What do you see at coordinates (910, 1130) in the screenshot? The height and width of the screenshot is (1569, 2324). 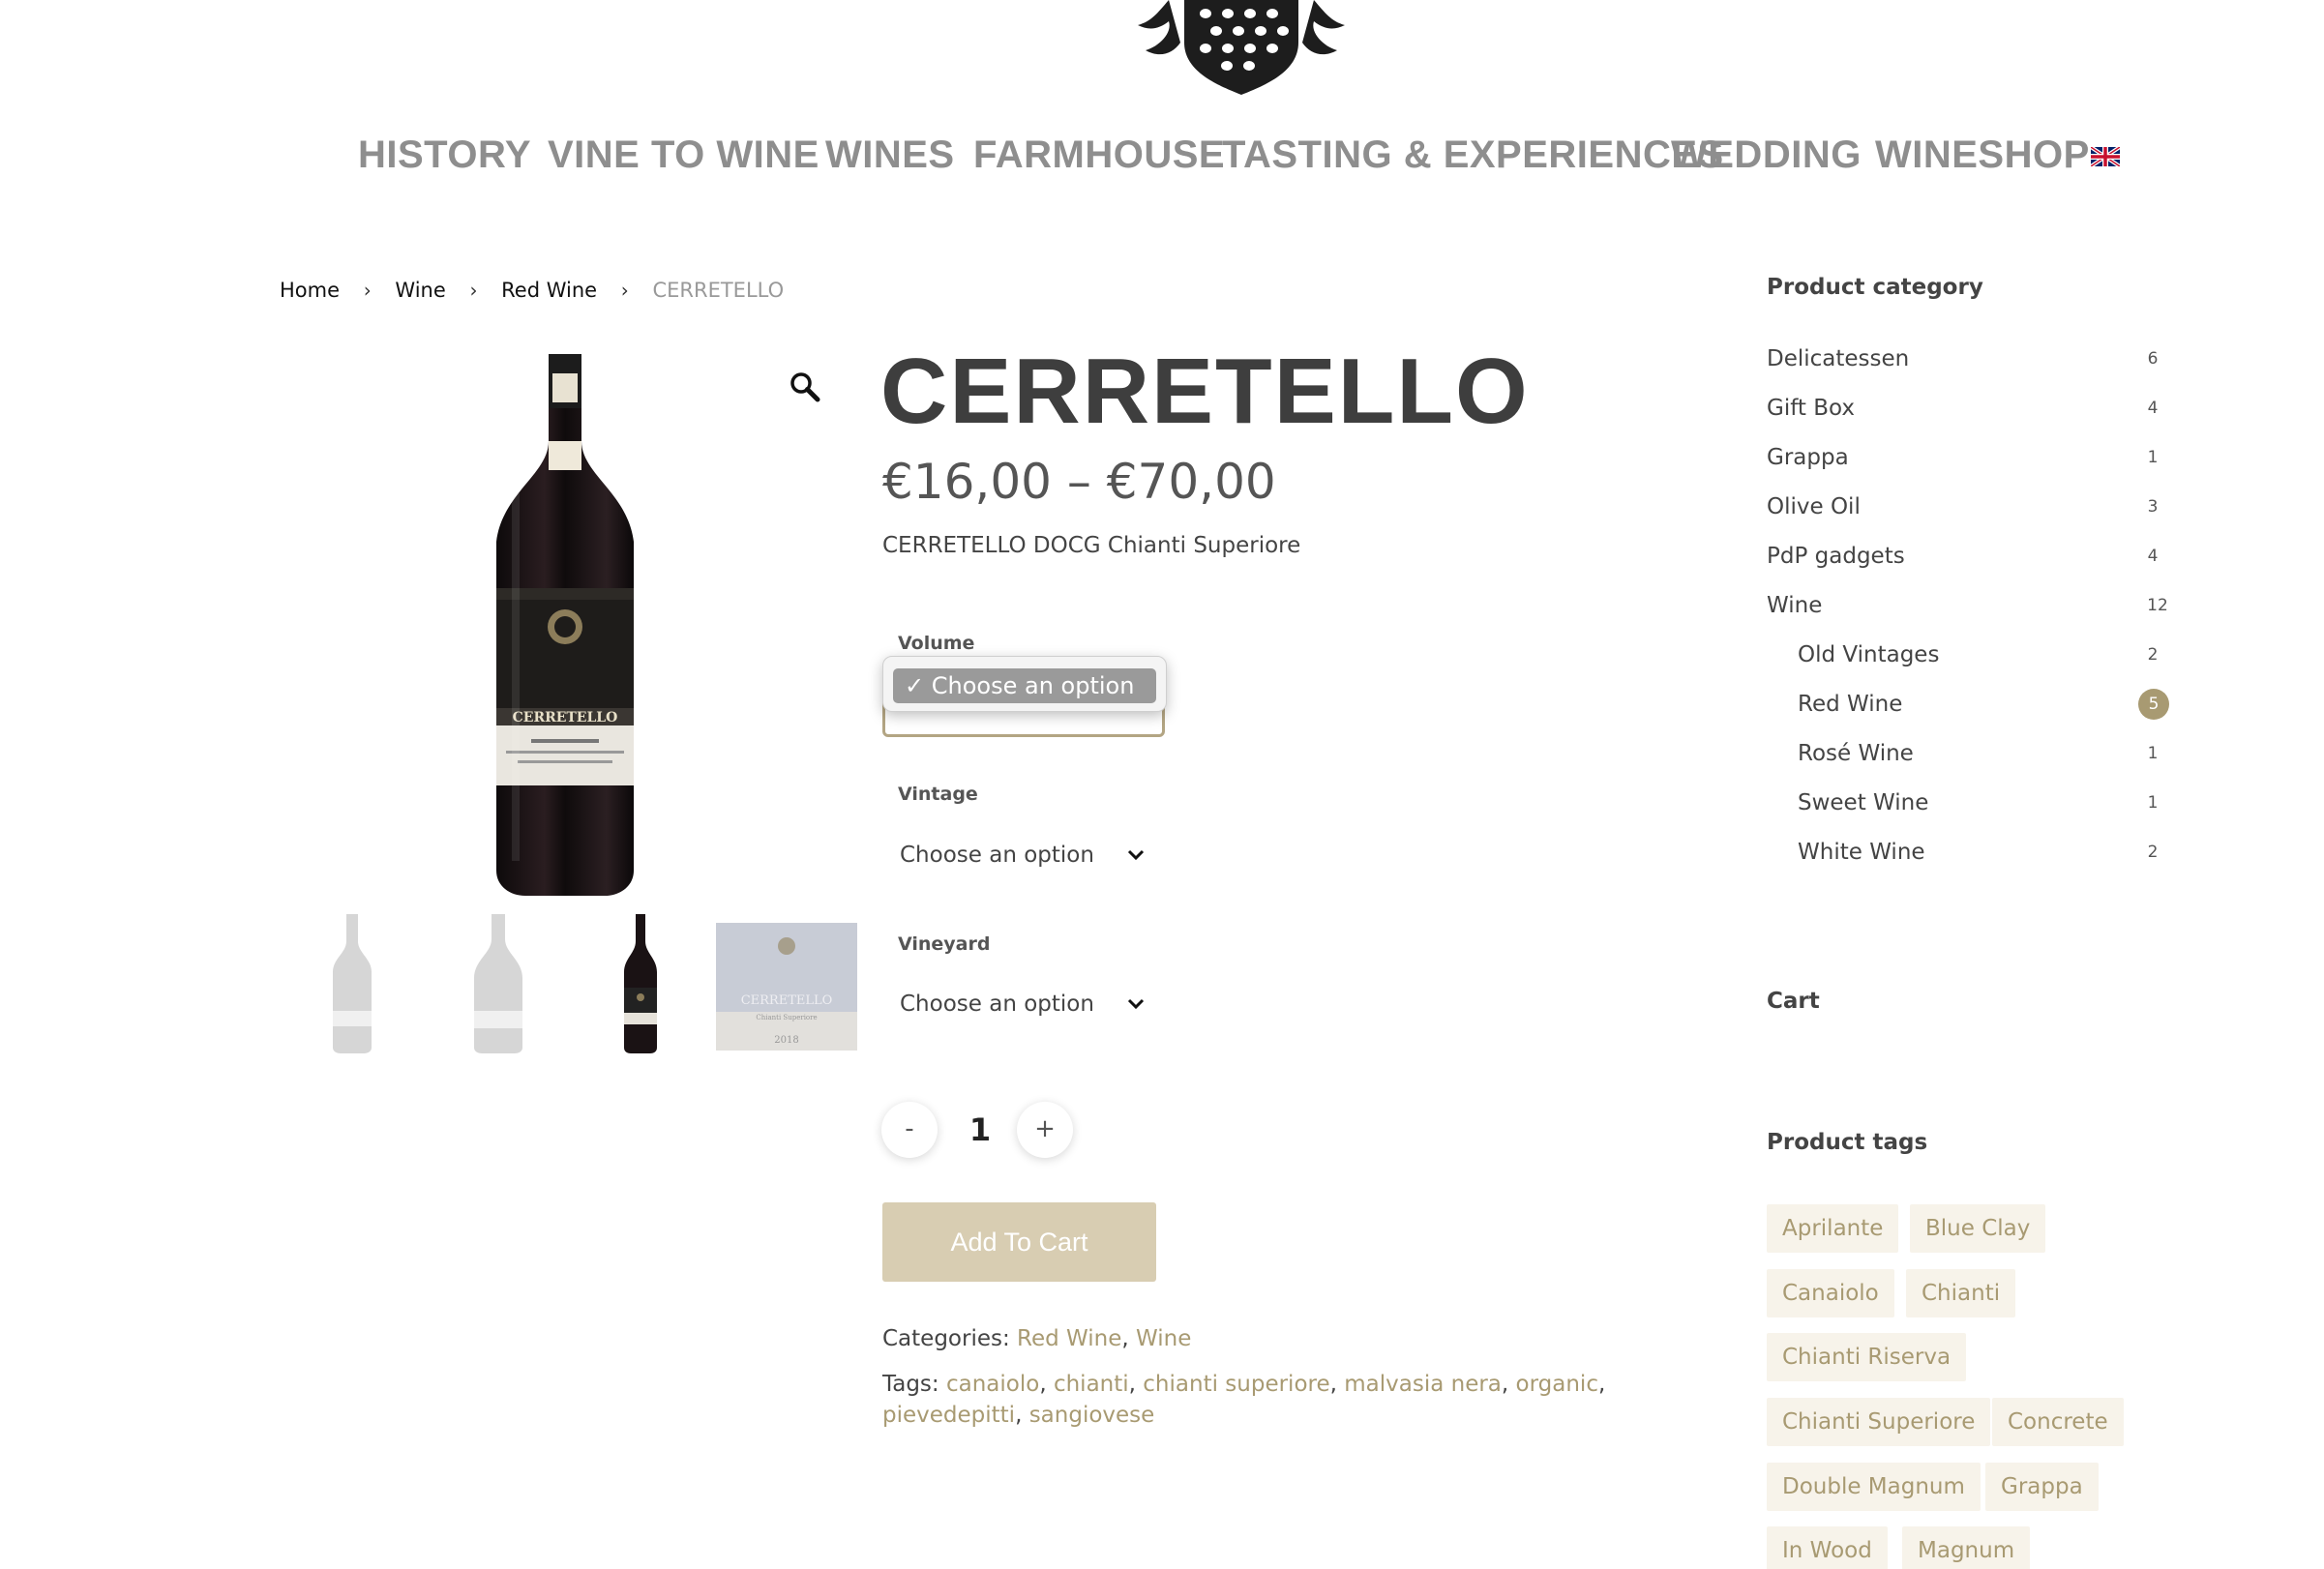 I see `quantity-minus-button: -` at bounding box center [910, 1130].